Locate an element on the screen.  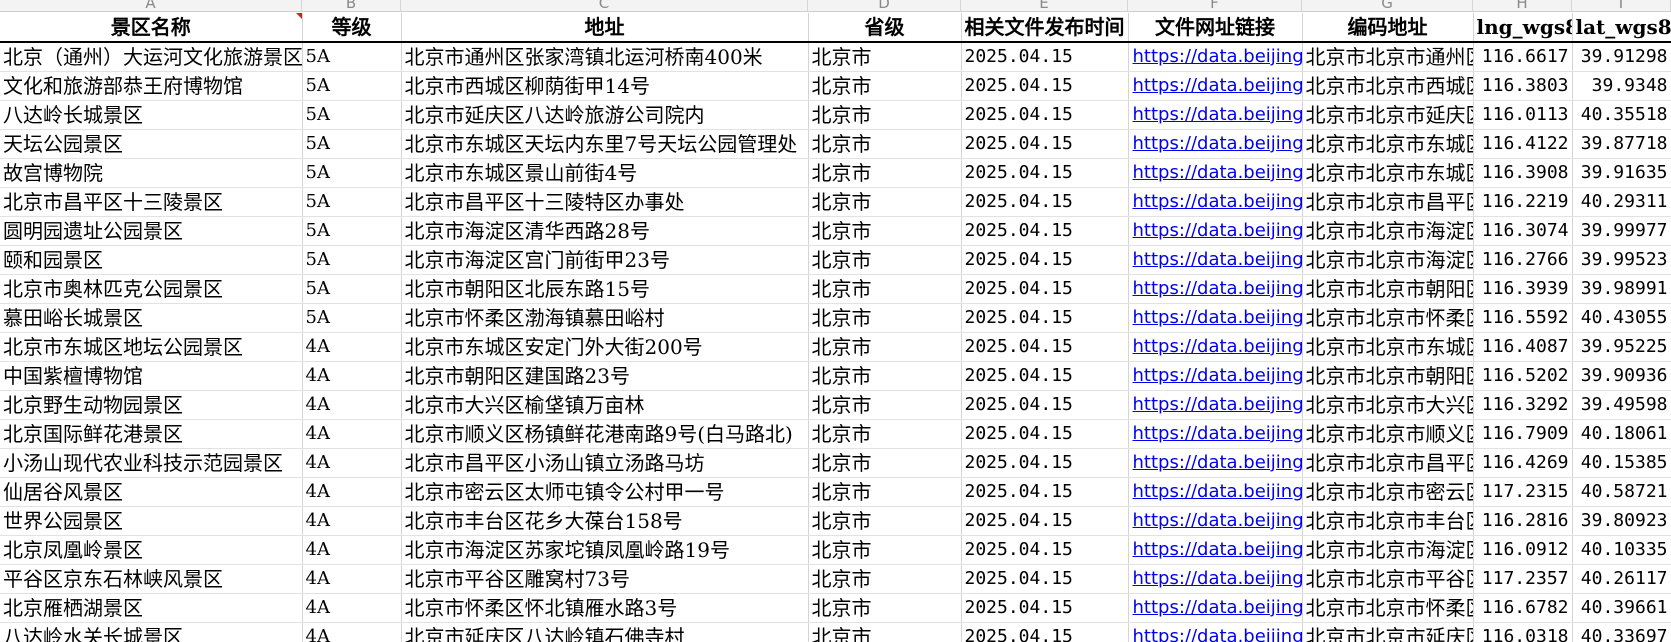
cell-lng: 116.4087 is located at coordinates (1523, 347).